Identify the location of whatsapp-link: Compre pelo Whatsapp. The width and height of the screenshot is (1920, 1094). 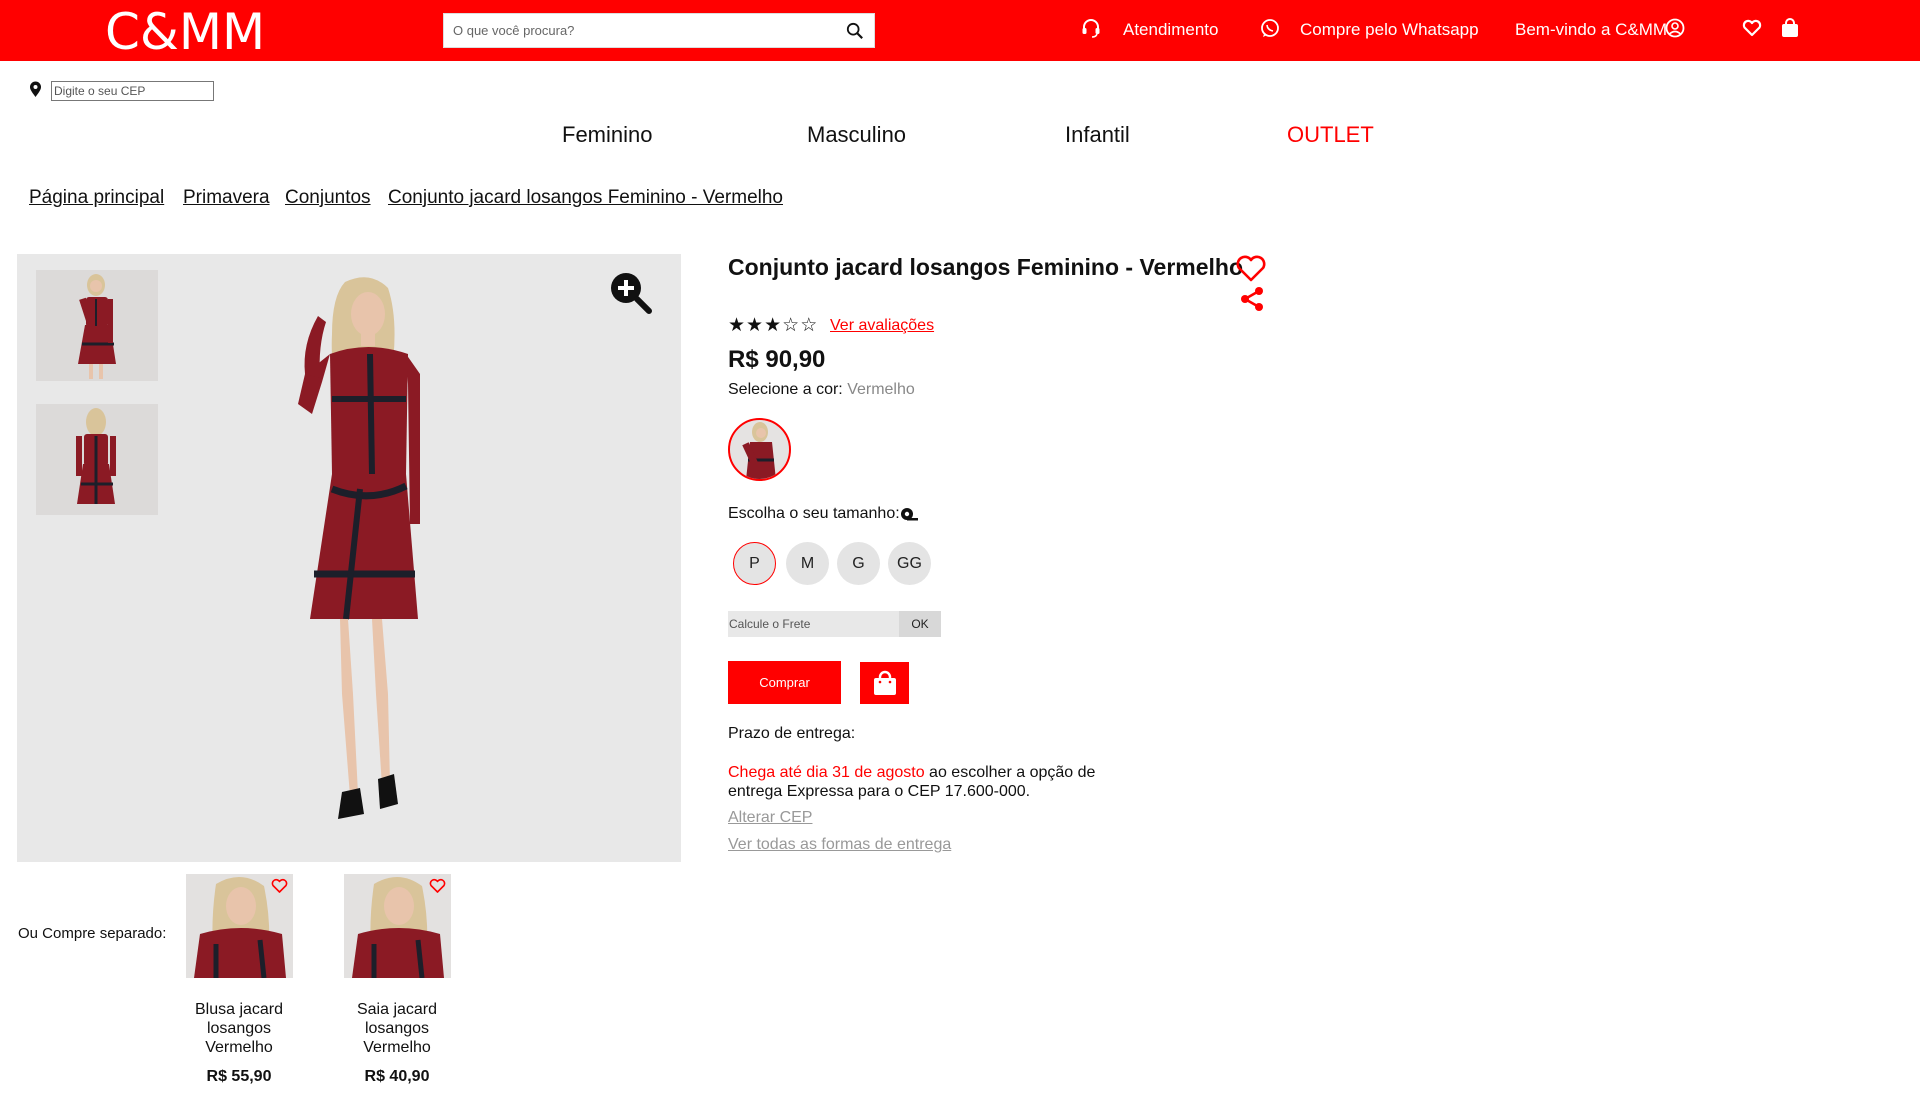
(1389, 30).